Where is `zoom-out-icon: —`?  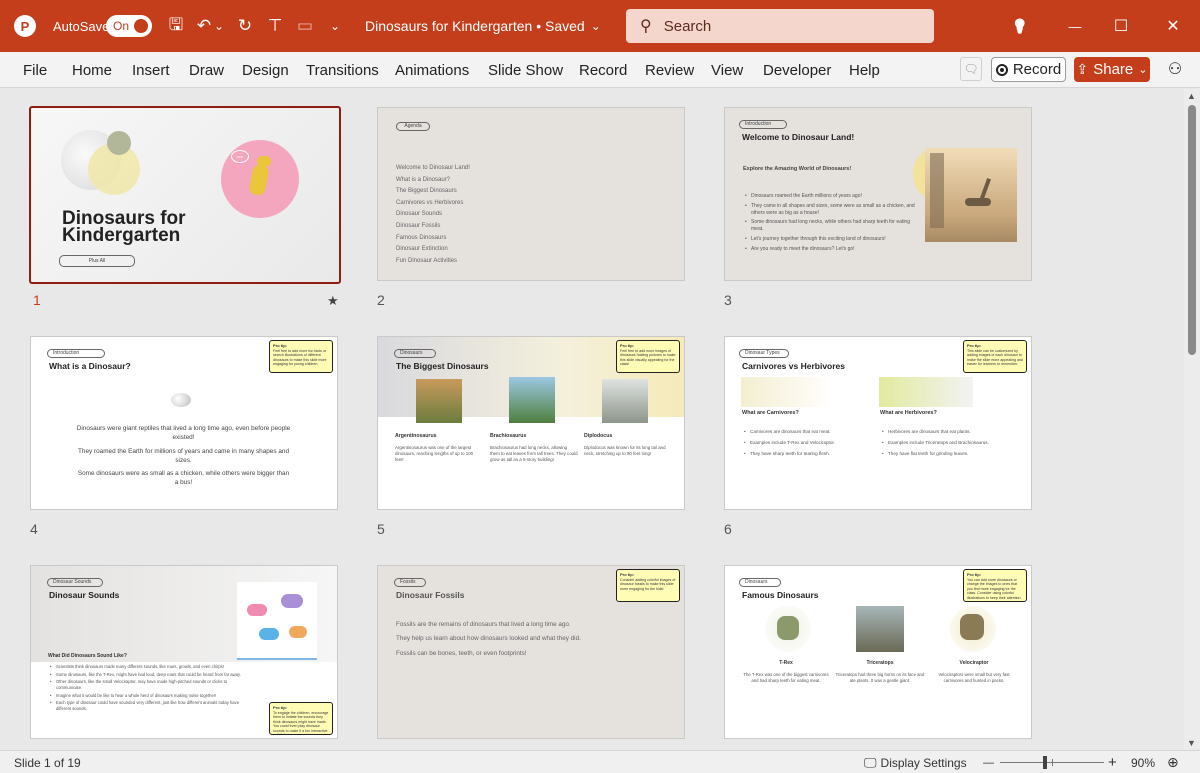
zoom-out-icon: — is located at coordinates (988, 762).